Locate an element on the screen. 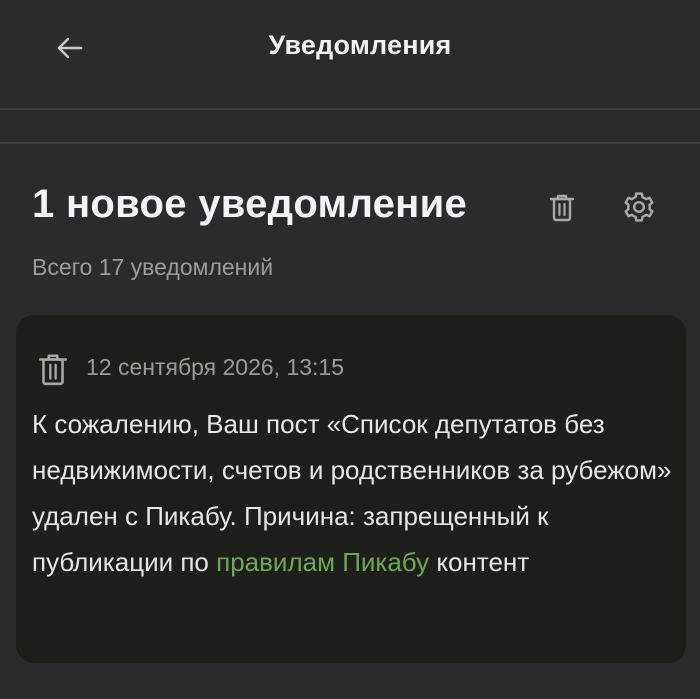 The width and height of the screenshot is (700, 699). total-notifications-count: Всего 17 уведомлений is located at coordinates (153, 267).